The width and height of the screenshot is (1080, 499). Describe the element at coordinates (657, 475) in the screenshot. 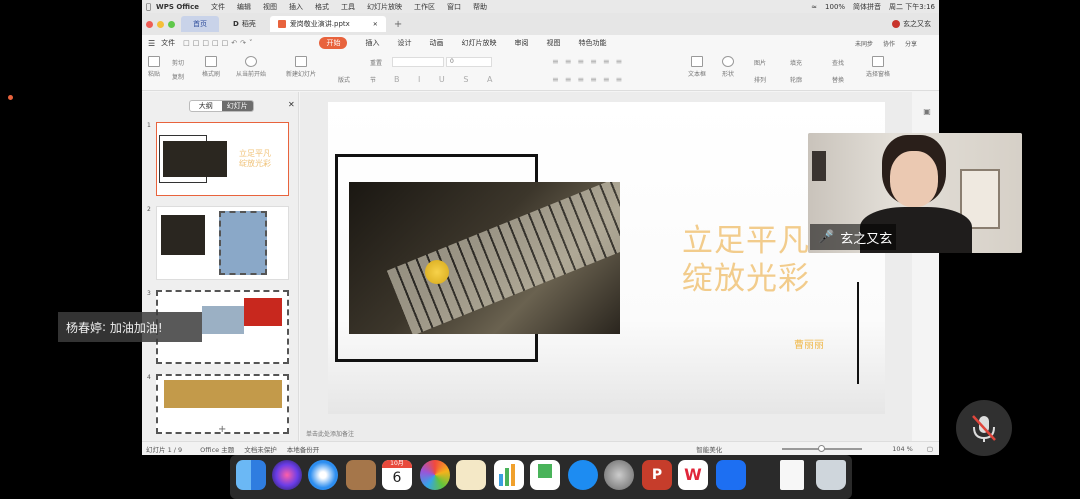

I see `wps-presentation-icon: P` at that location.